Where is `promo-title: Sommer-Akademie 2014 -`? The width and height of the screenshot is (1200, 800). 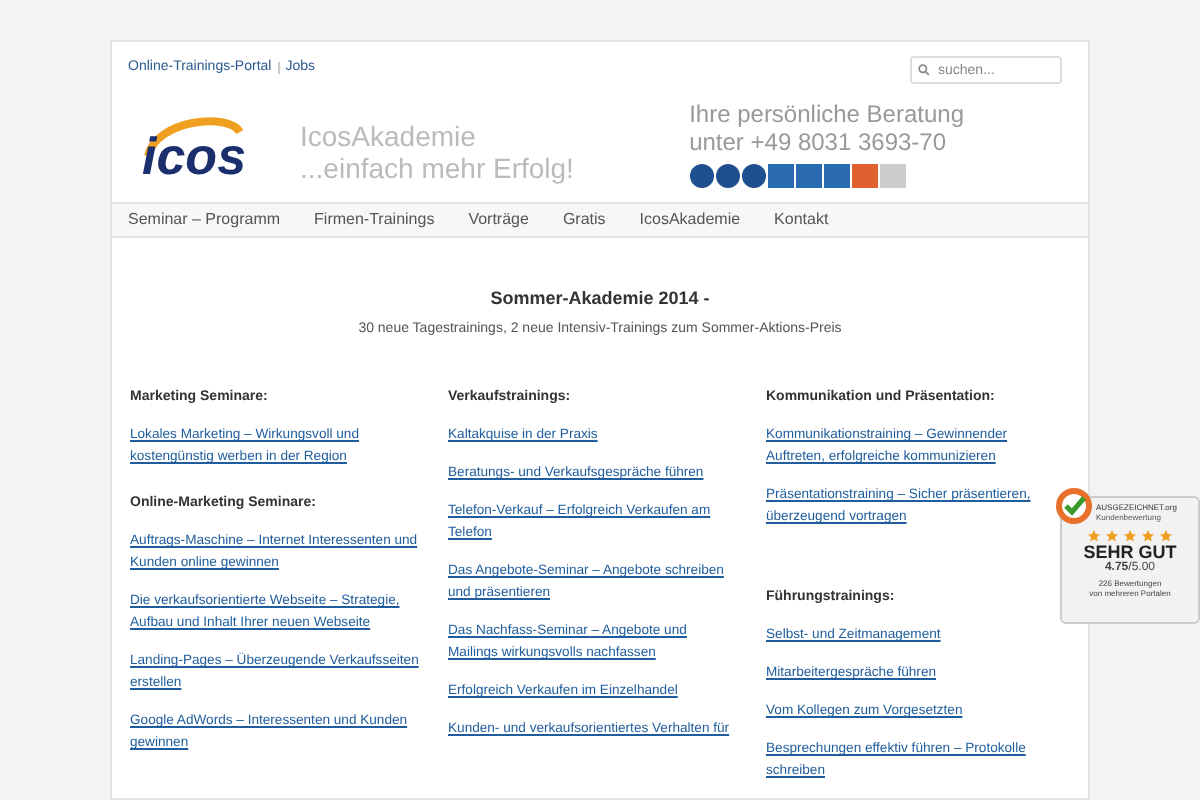
promo-title: Sommer-Akademie 2014 - is located at coordinates (600, 299).